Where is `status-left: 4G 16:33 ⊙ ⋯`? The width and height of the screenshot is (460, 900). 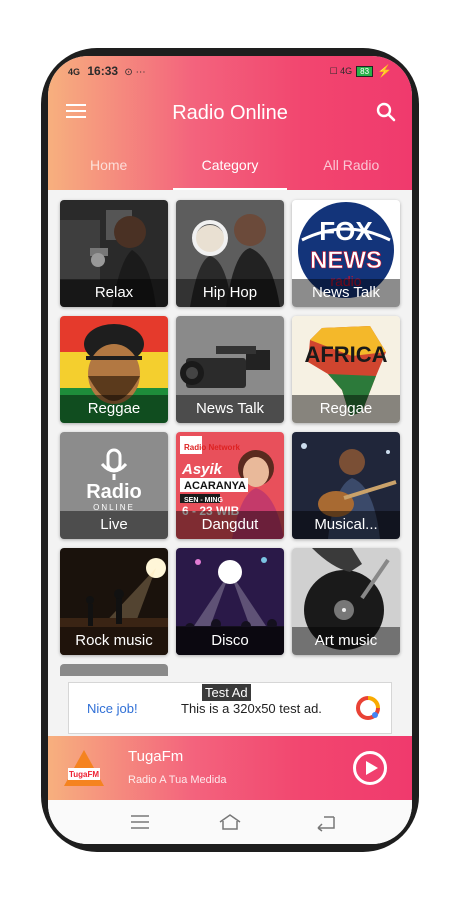 status-left: 4G 16:33 ⊙ ⋯ is located at coordinates (107, 71).